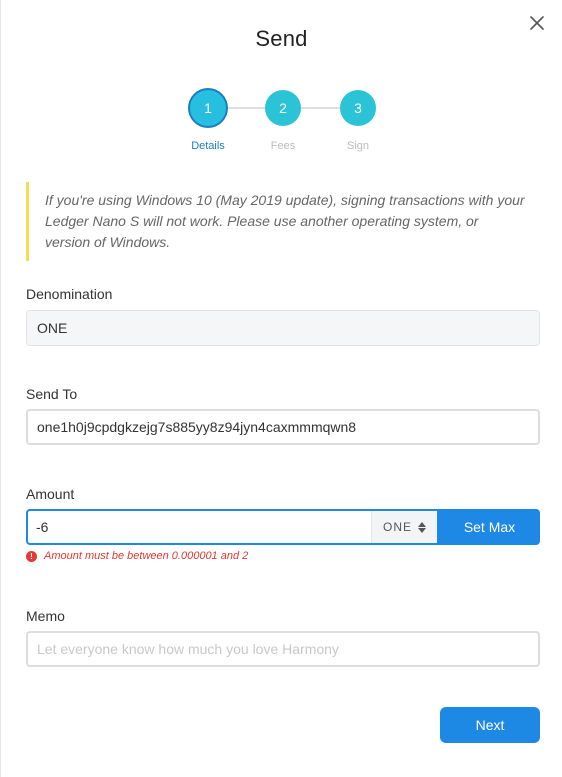 The image size is (562, 777). Describe the element at coordinates (283, 146) in the screenshot. I see `step-label: Fees` at that location.